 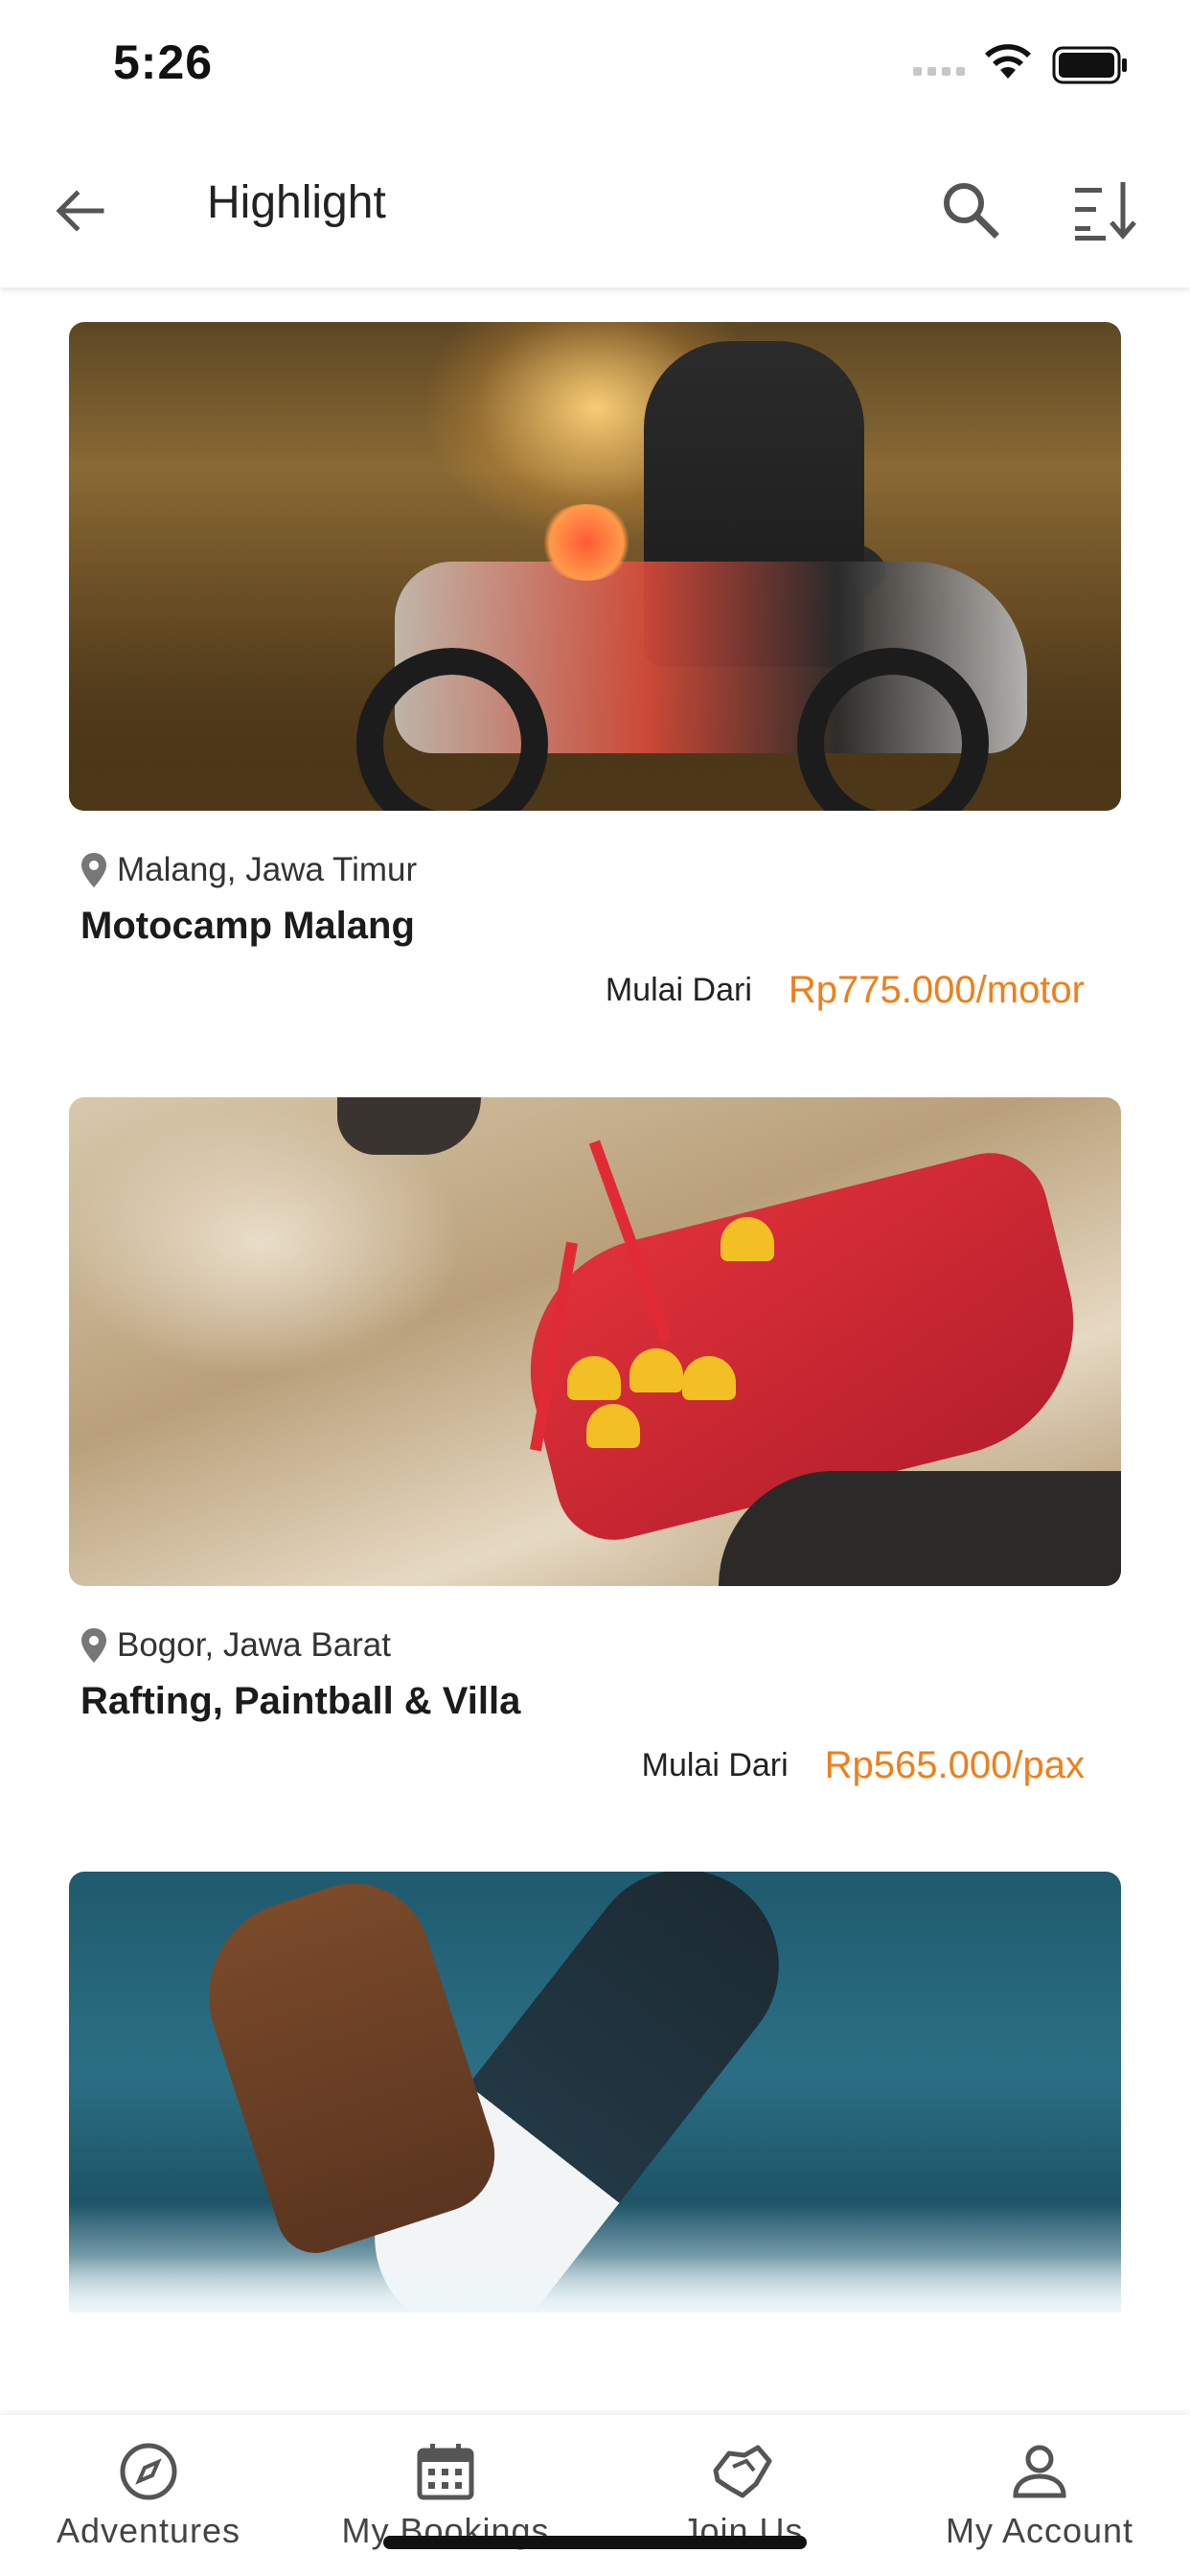 What do you see at coordinates (955, 1765) in the screenshot?
I see `price-value: Rp565.000/pax` at bounding box center [955, 1765].